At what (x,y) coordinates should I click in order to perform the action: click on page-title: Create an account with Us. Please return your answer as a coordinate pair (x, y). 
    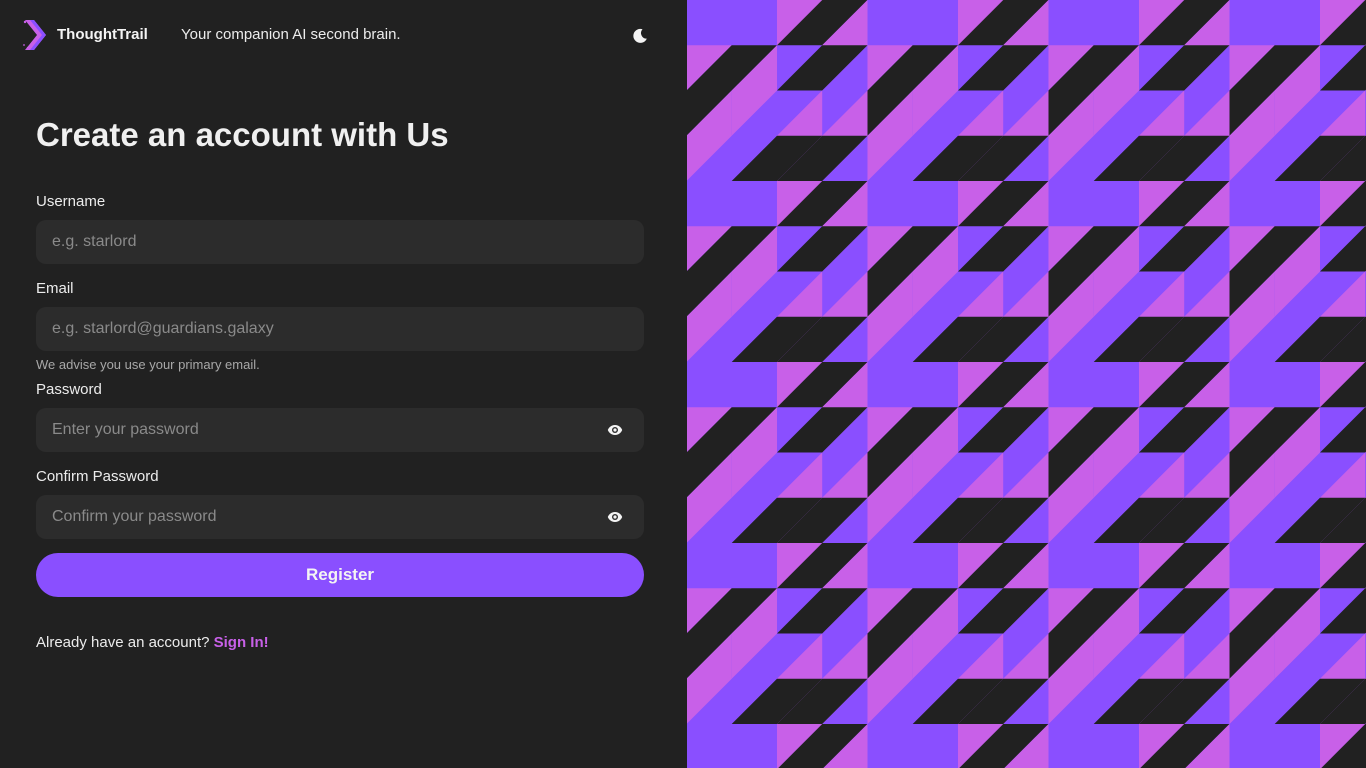
    Looking at the image, I should click on (242, 134).